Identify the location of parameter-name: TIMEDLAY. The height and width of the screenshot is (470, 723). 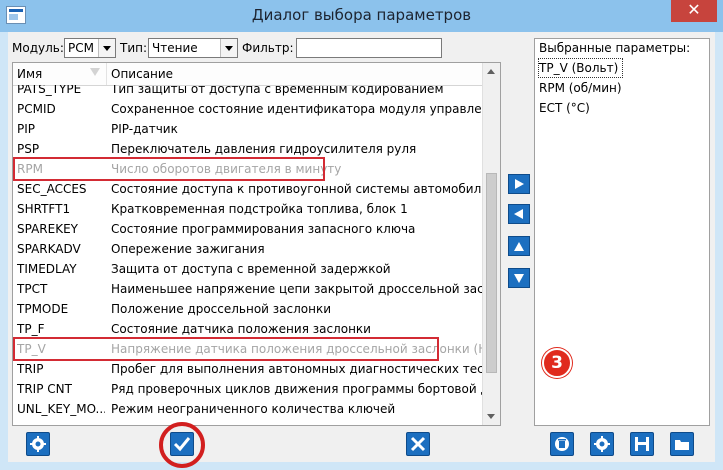
(47, 269).